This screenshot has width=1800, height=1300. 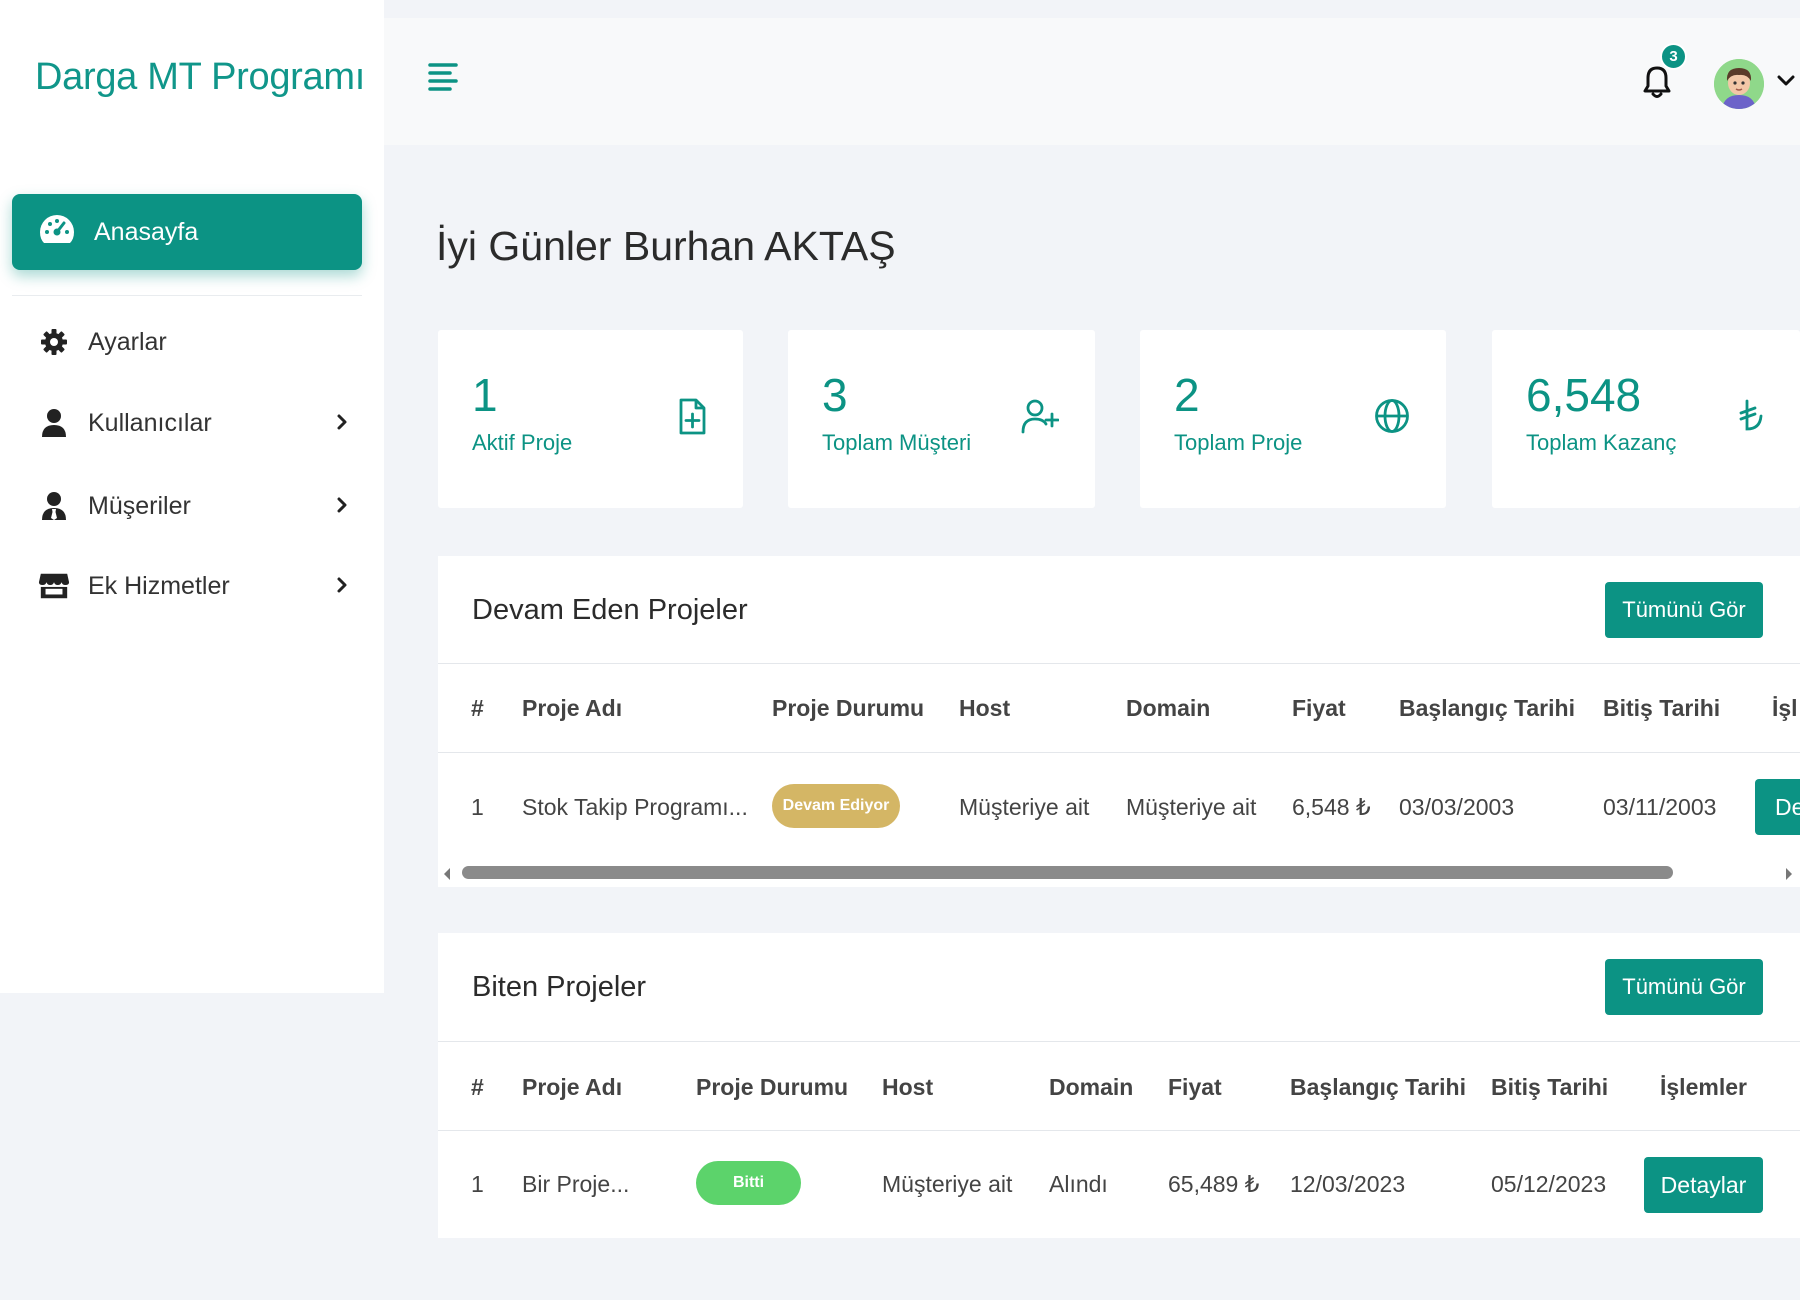 I want to click on brand-logo-text: Darga MT Programı, so click(x=200, y=77).